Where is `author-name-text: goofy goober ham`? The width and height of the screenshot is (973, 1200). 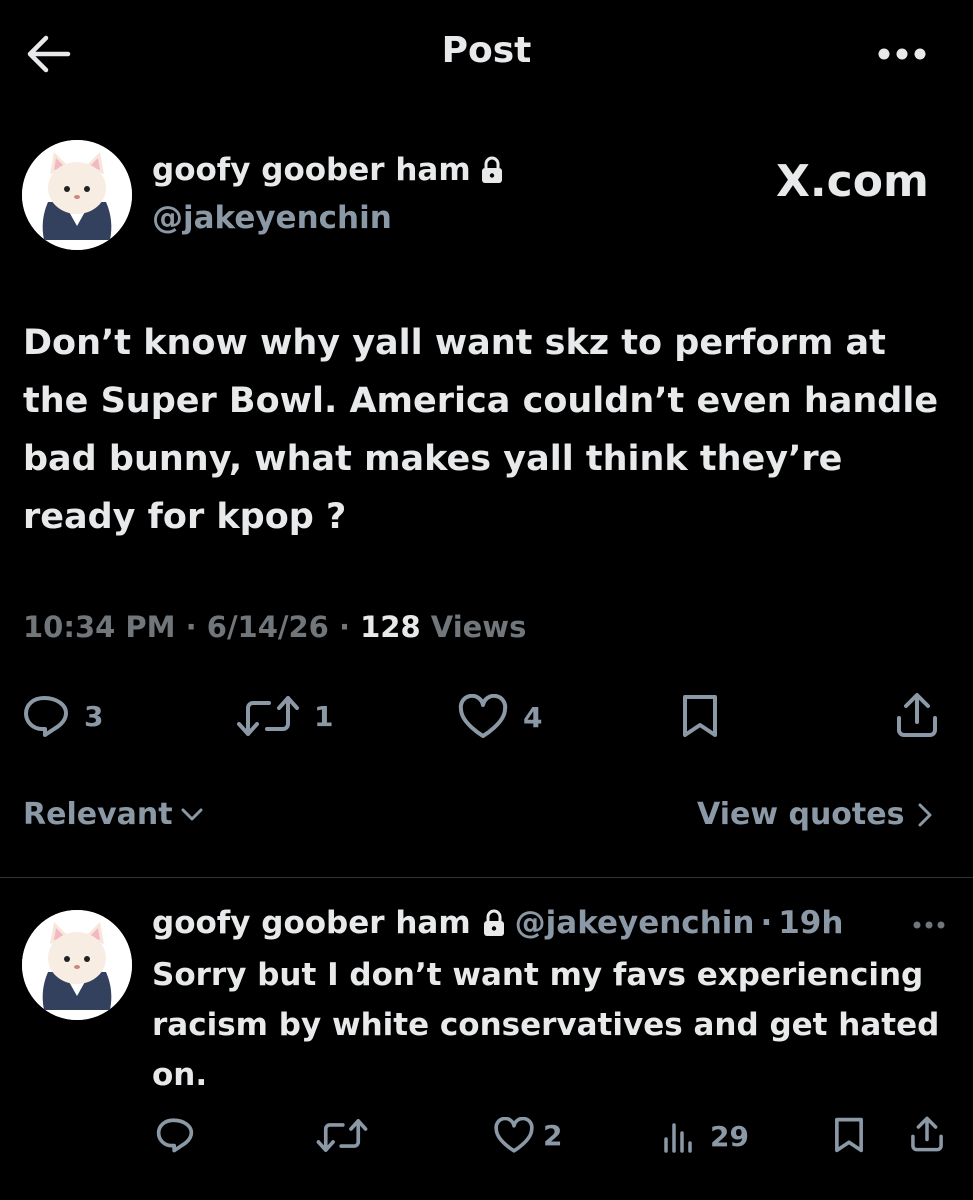
author-name-text: goofy goober ham is located at coordinates (311, 170).